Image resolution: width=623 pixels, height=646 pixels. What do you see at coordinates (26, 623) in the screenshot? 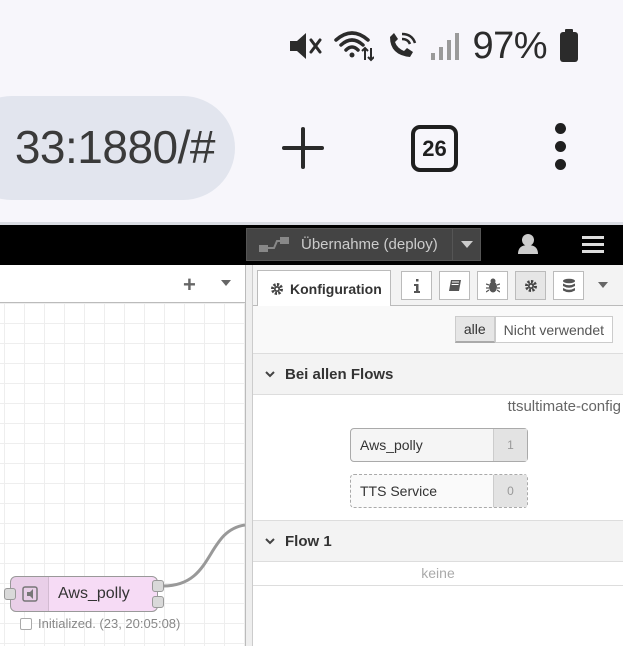
I see `status-ring-icon` at bounding box center [26, 623].